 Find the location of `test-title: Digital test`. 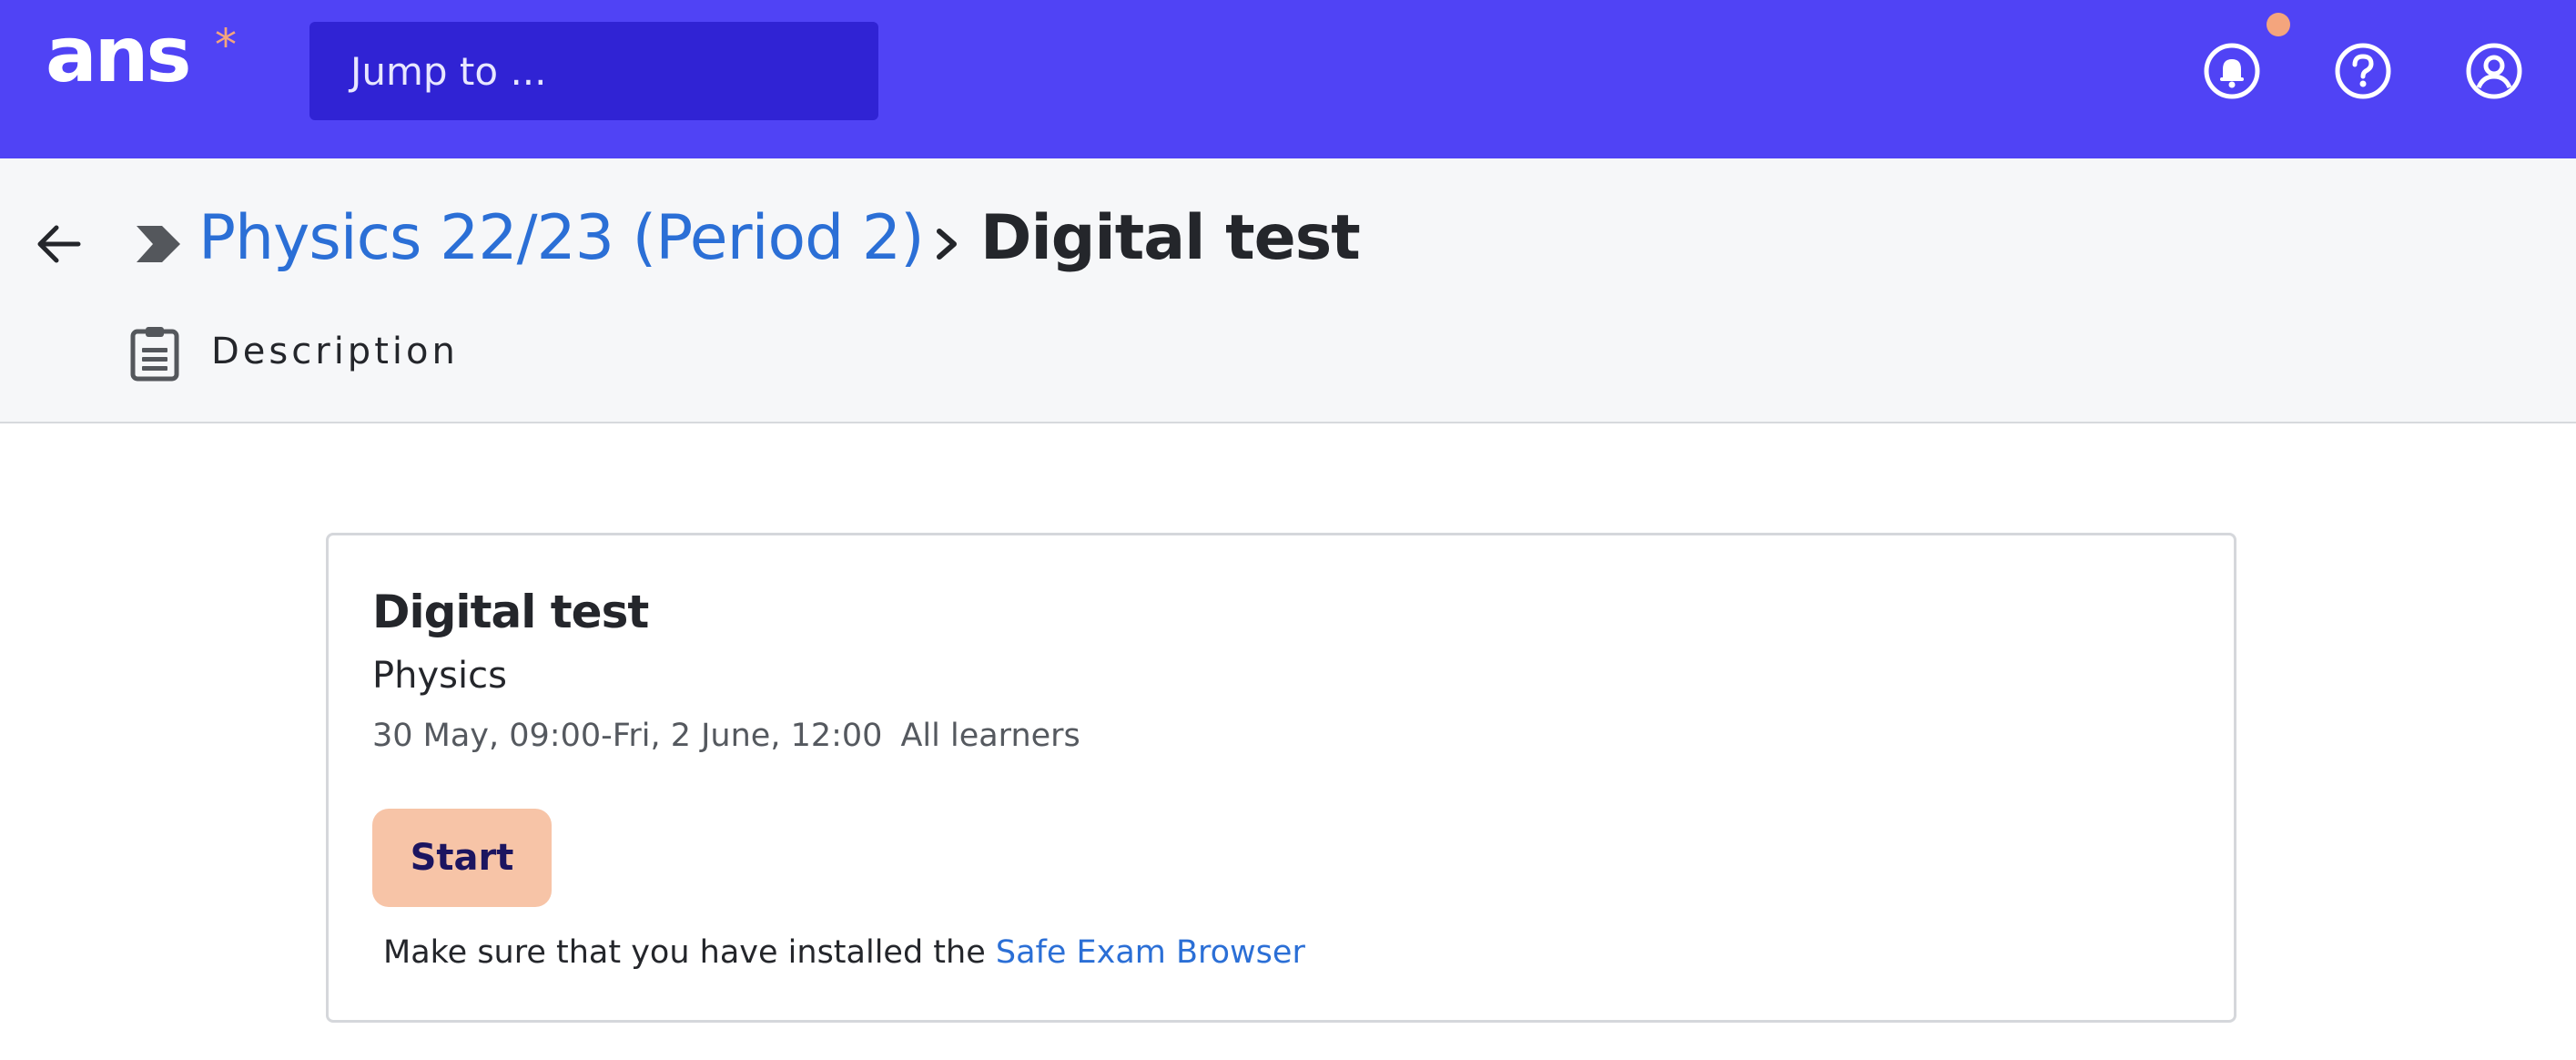

test-title: Digital test is located at coordinates (511, 612).